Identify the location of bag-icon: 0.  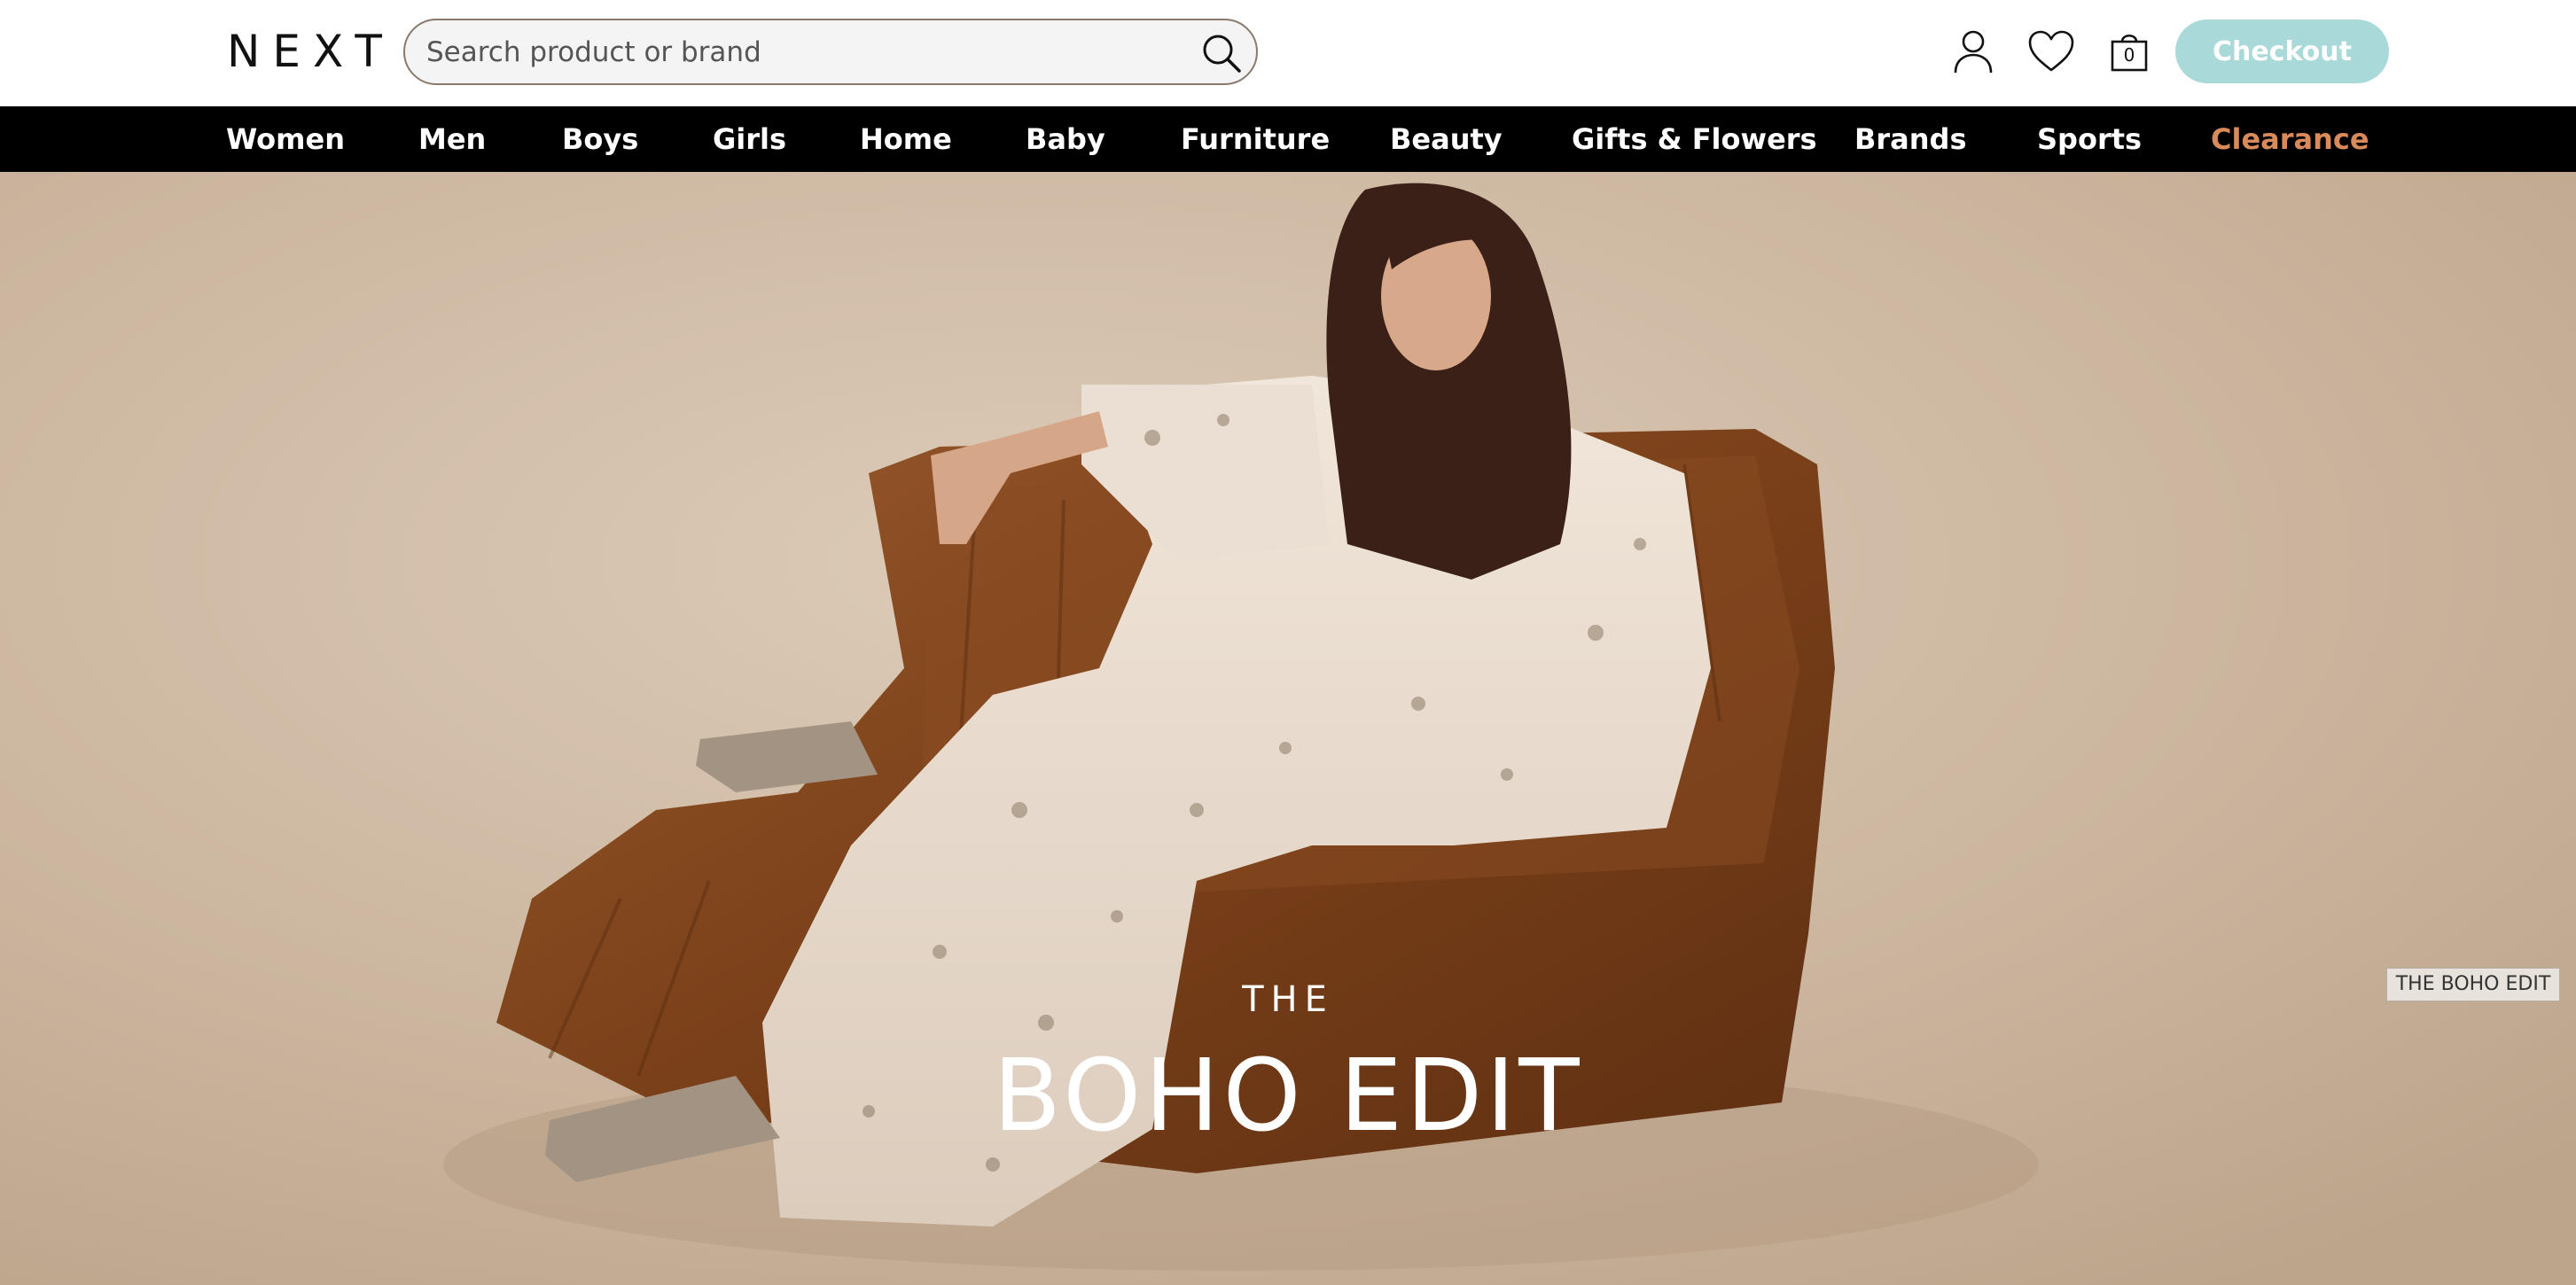
(2129, 51).